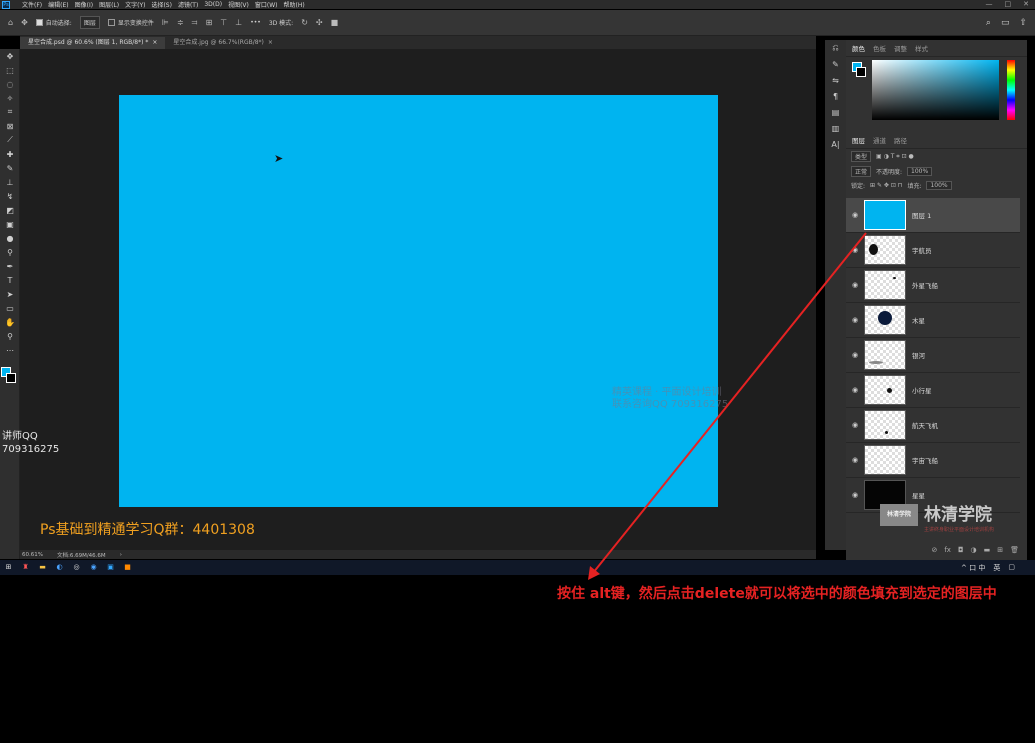 The image size is (1035, 743). Describe the element at coordinates (53, 22) in the screenshot. I see `auto-select-option: 自动选择:` at that location.